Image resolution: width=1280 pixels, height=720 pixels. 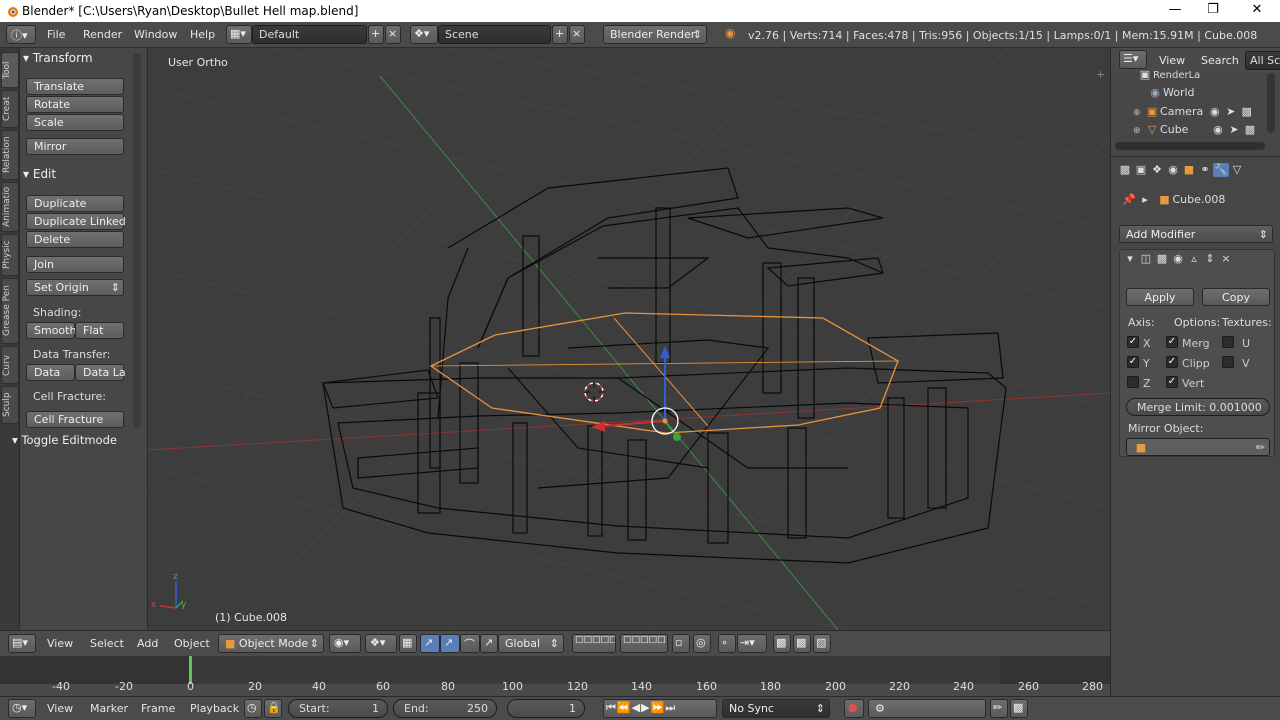 I want to click on scene-browse-button: ❖▾, so click(x=424, y=34).